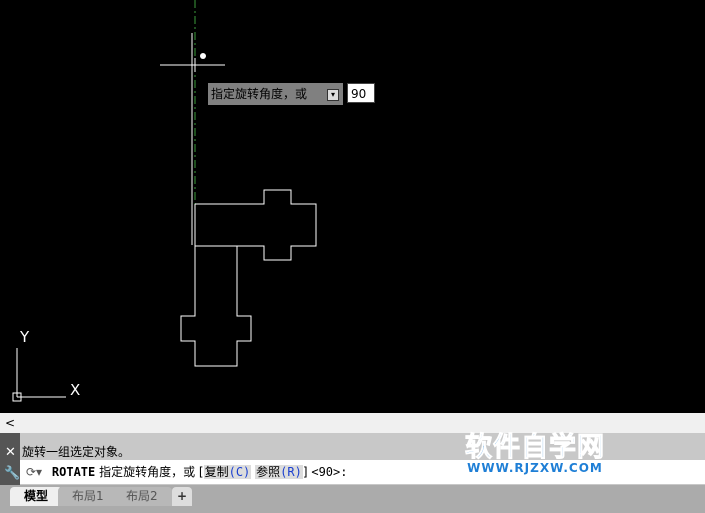 The image size is (705, 513). I want to click on ucs-icon, so click(39, 375).